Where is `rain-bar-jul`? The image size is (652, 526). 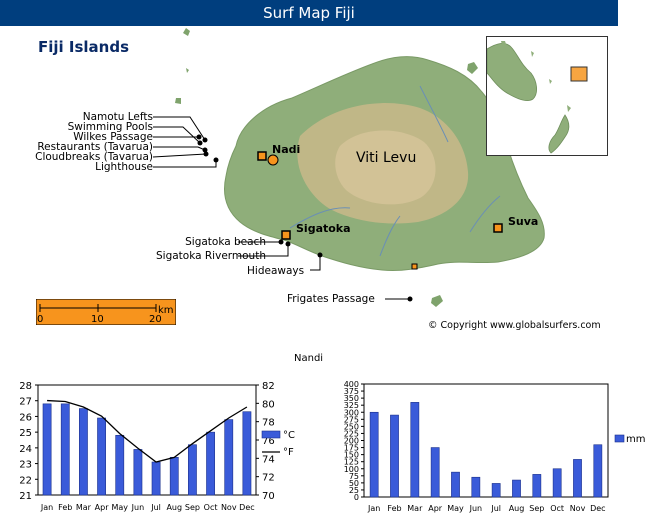
rain-bar-jul is located at coordinates (496, 490).